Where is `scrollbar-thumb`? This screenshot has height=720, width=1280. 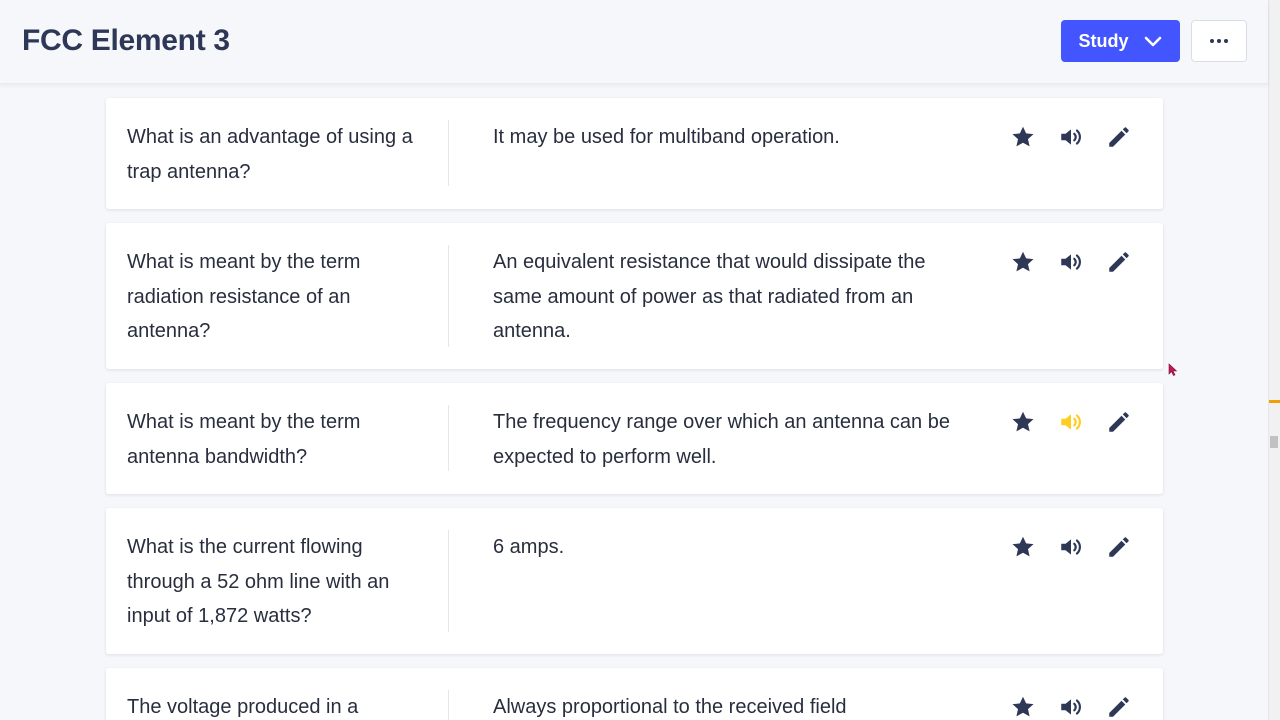
scrollbar-thumb is located at coordinates (1274, 442).